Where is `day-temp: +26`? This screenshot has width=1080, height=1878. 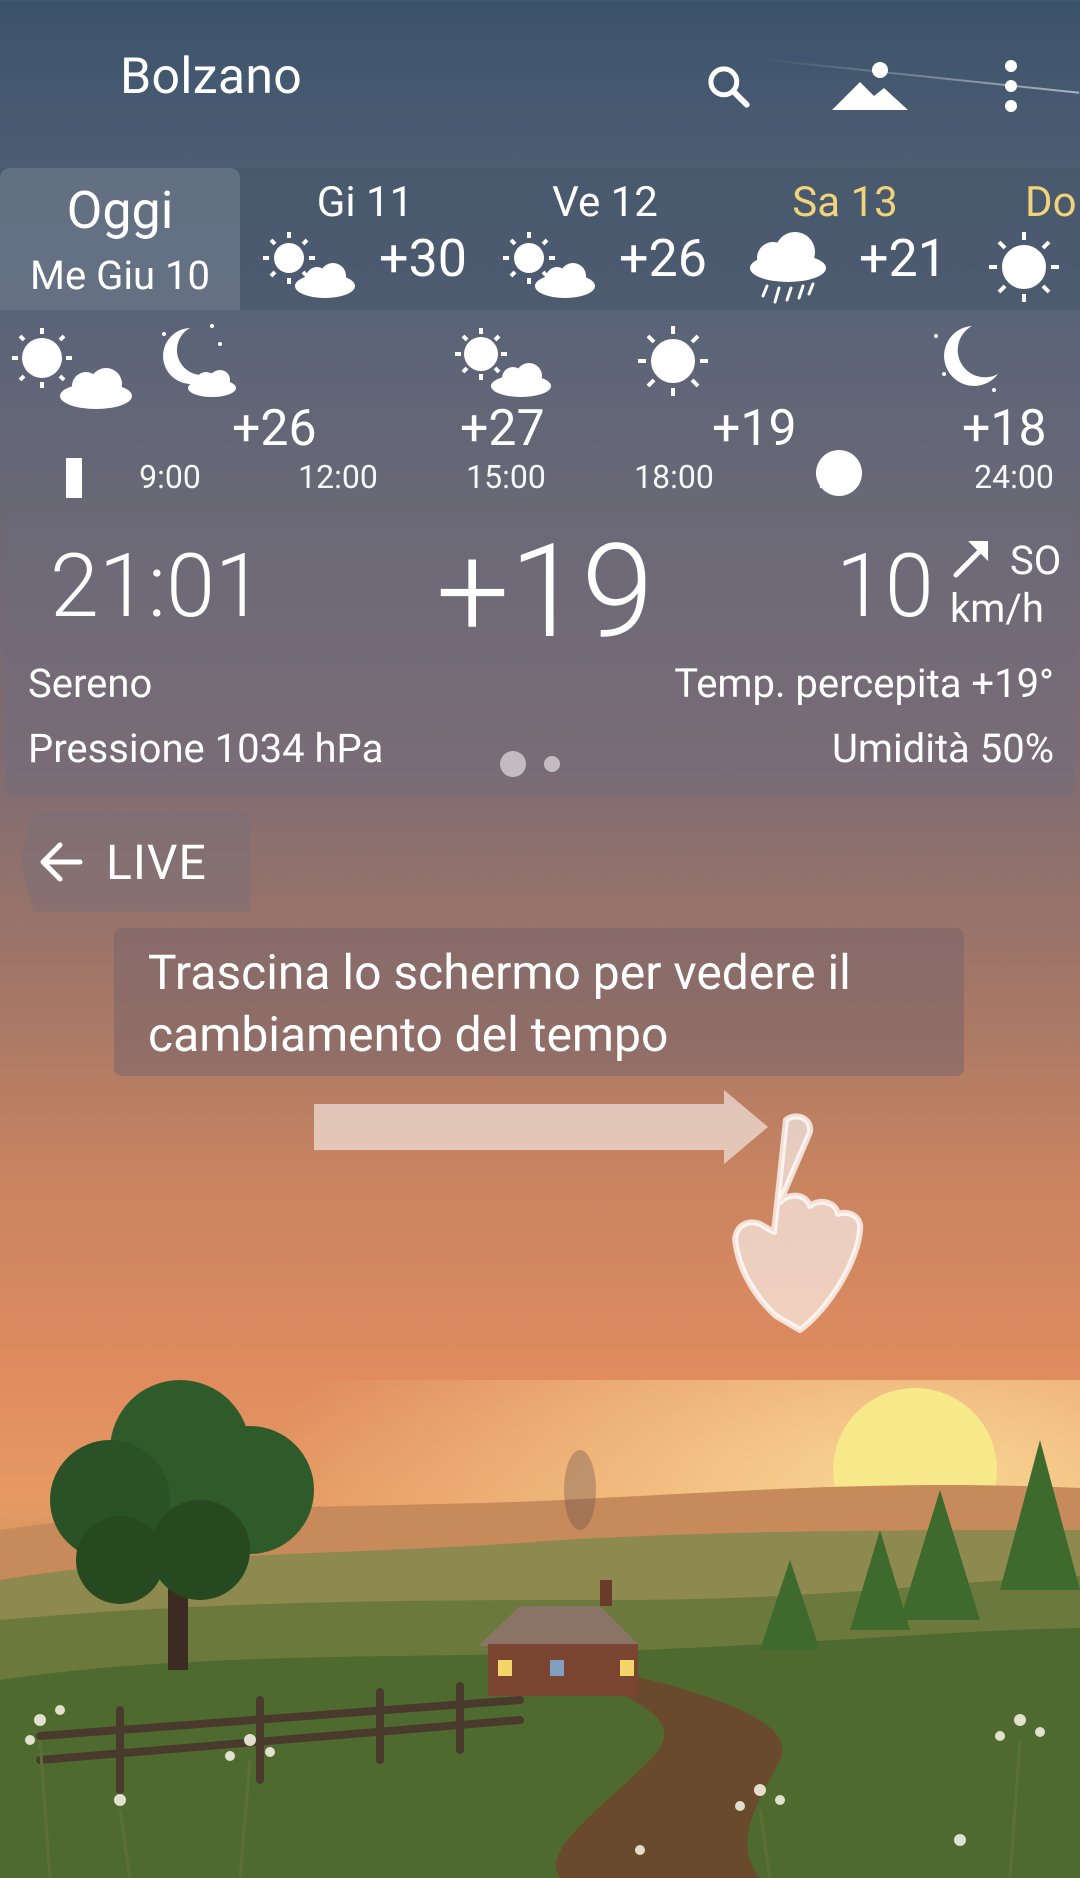
day-temp: +26 is located at coordinates (663, 258).